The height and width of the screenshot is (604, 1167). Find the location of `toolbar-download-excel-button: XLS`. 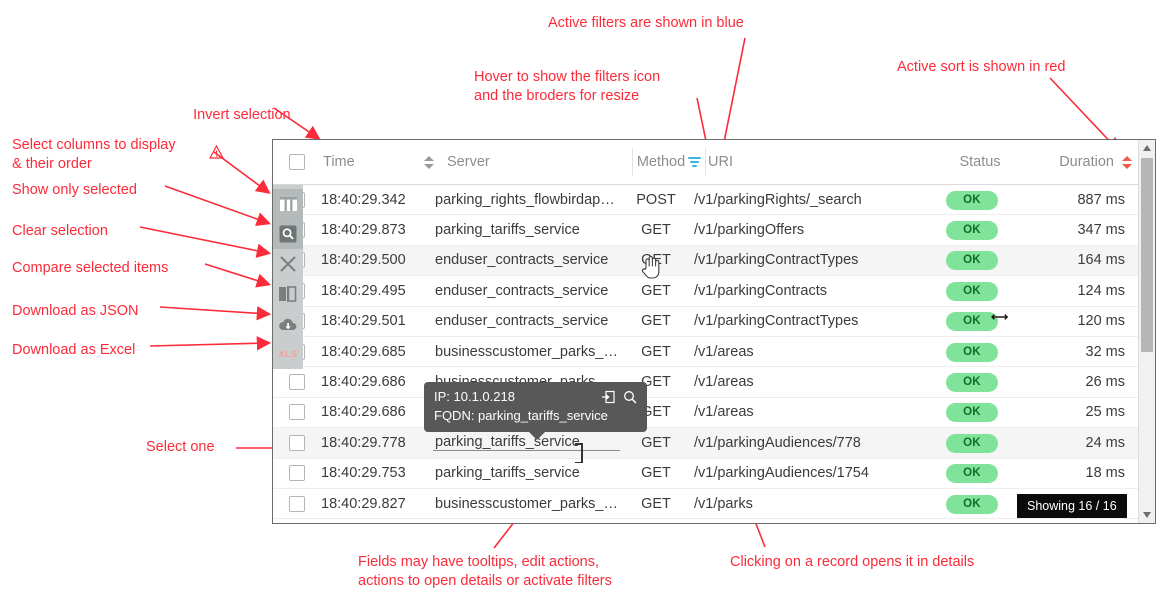

toolbar-download-excel-button: XLS is located at coordinates (288, 354).